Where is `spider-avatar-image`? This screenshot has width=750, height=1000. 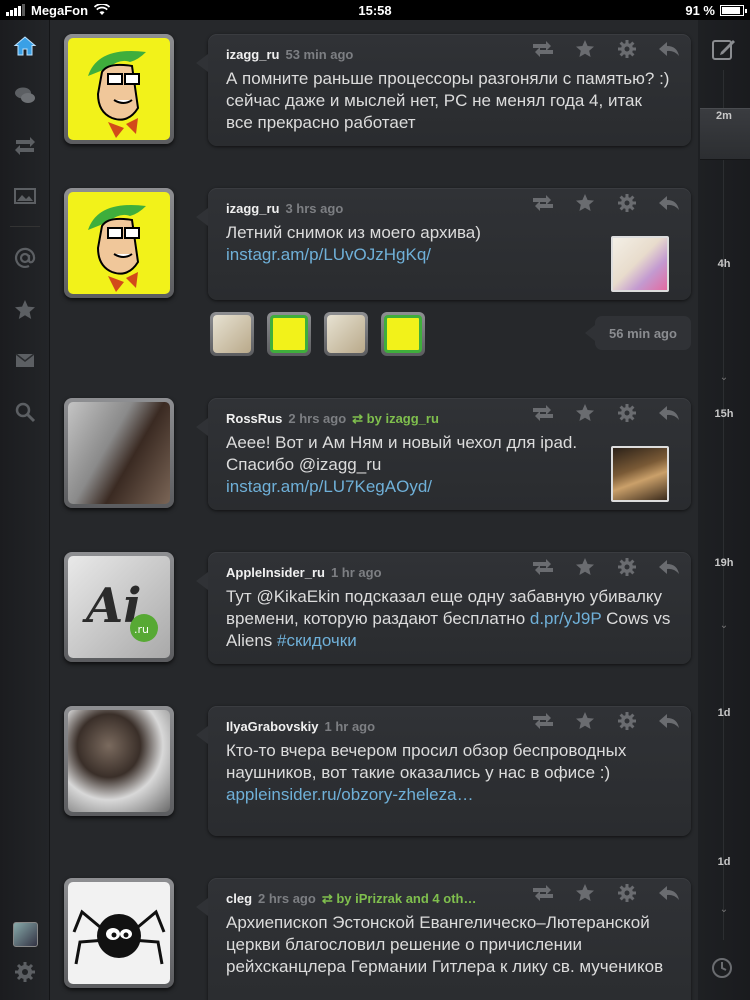 spider-avatar-image is located at coordinates (119, 937).